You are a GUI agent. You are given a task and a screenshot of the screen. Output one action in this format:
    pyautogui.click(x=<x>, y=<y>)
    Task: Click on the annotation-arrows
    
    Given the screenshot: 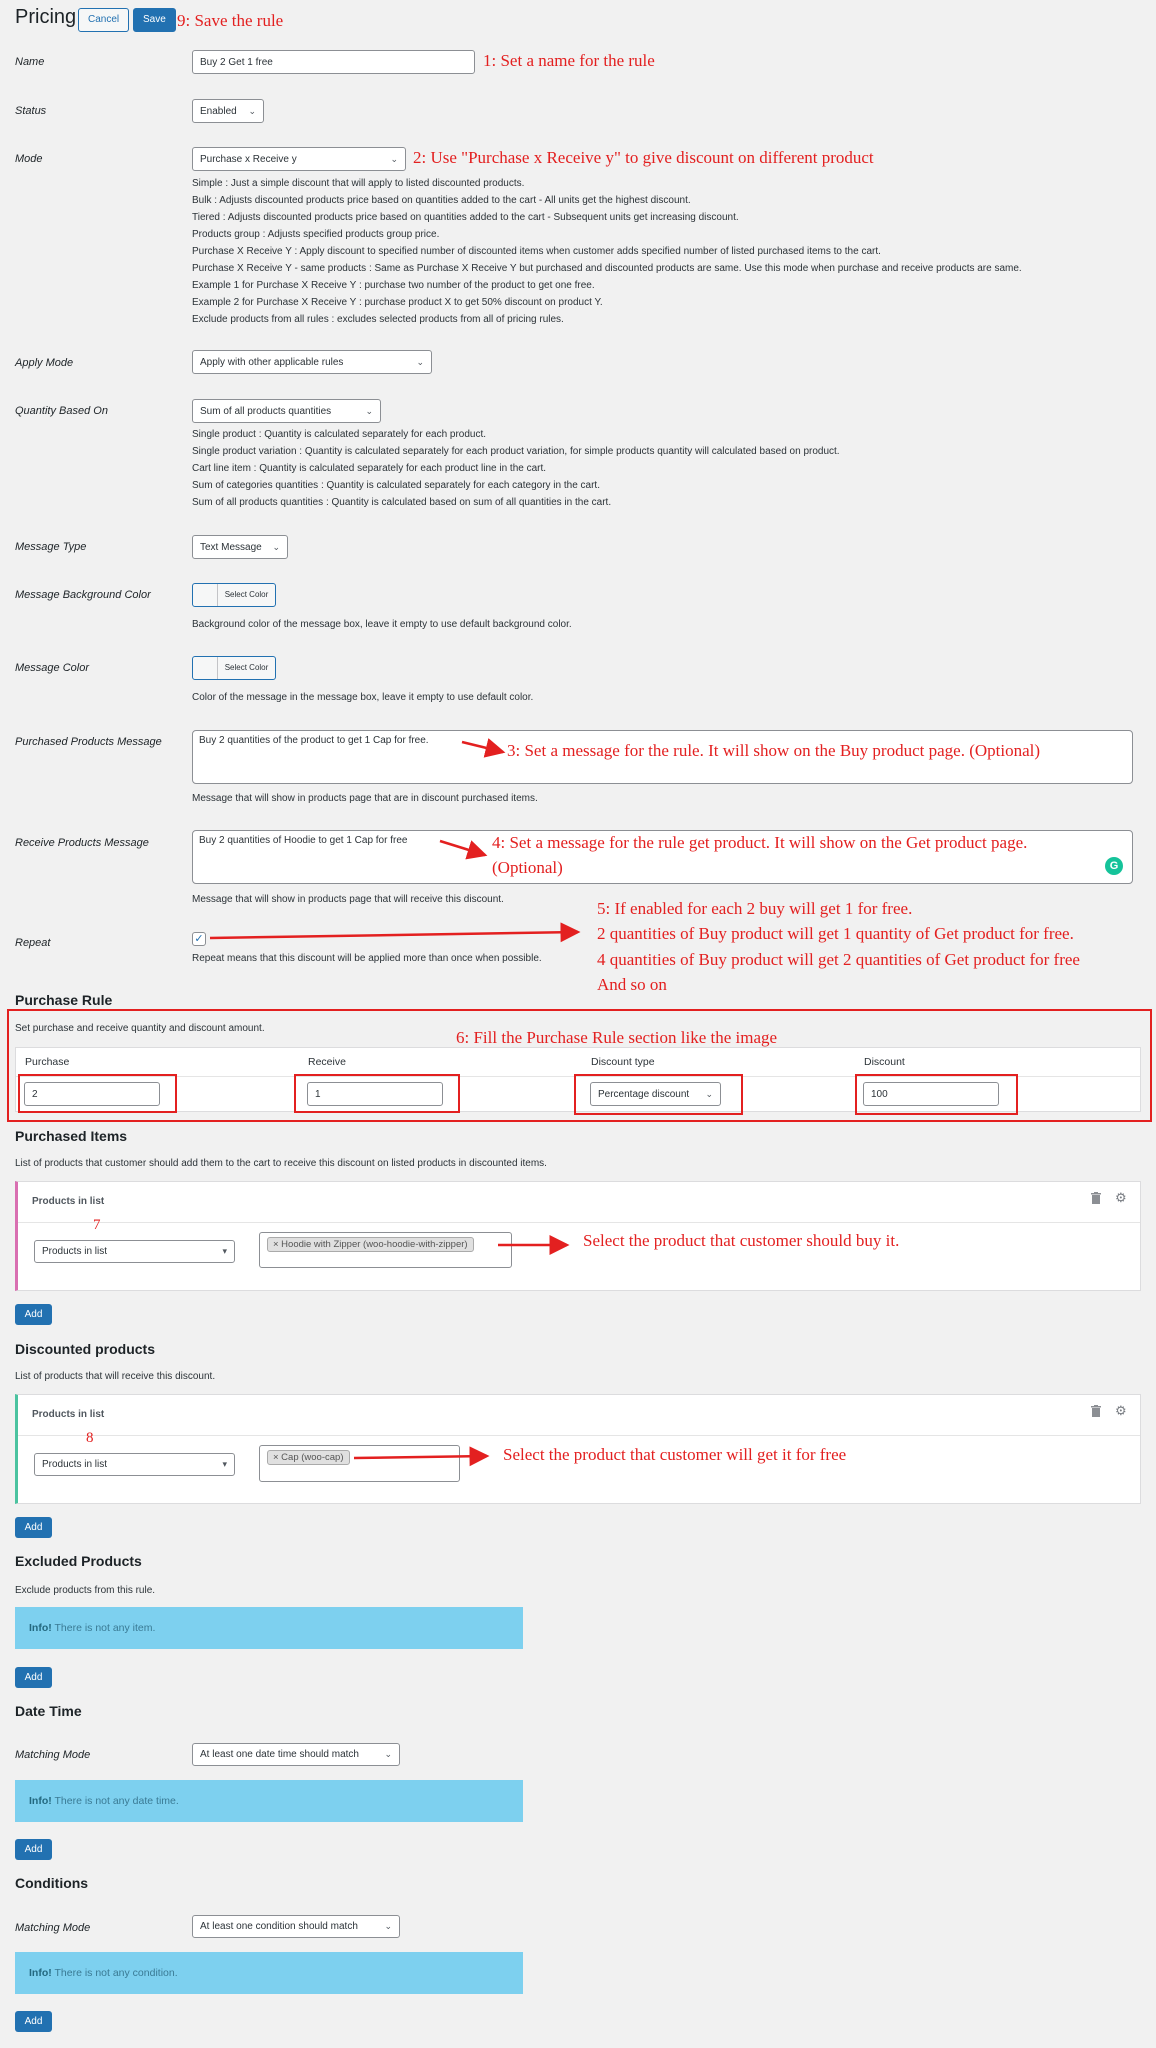 What is the action you would take?
    pyautogui.click(x=395, y=1102)
    